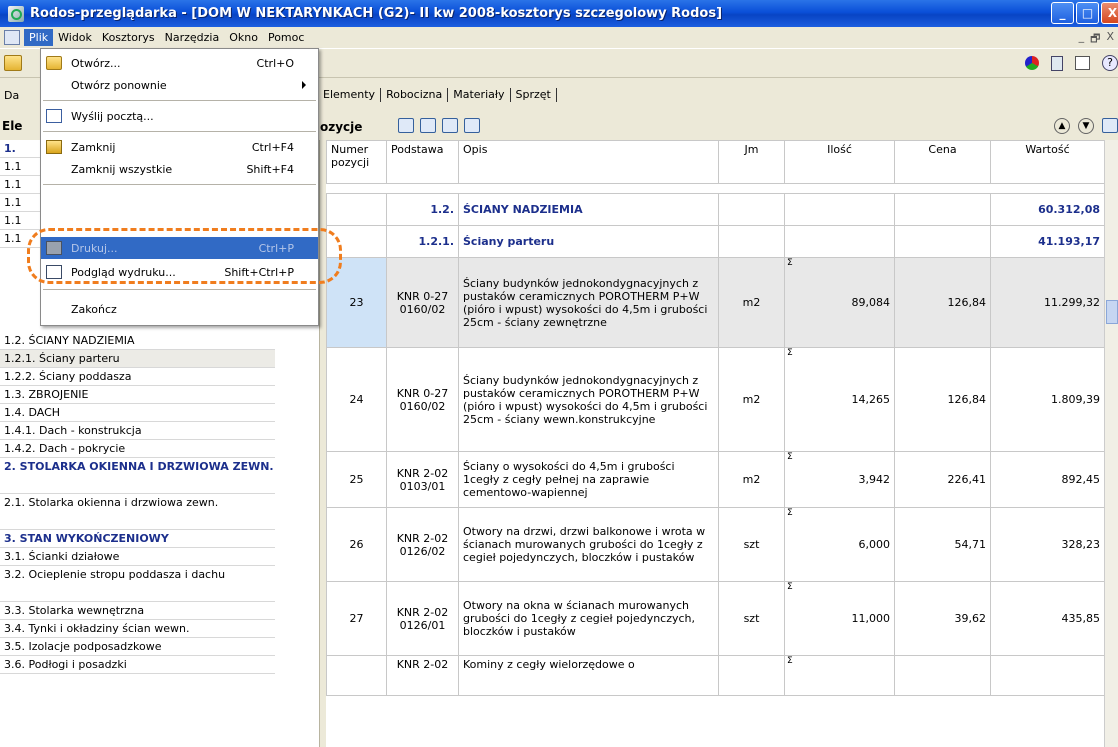  Describe the element at coordinates (588, 162) in the screenshot. I see `col-description: Opis` at that location.